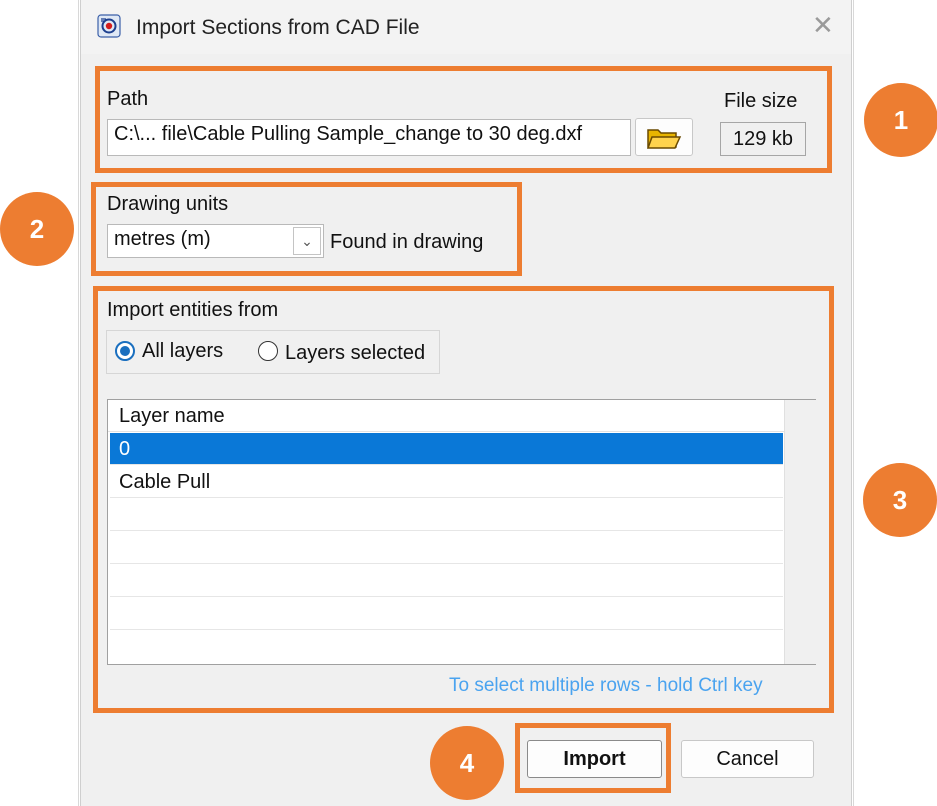 This screenshot has height=806, width=937. Describe the element at coordinates (747, 759) in the screenshot. I see `cancel-button: Cancel` at that location.